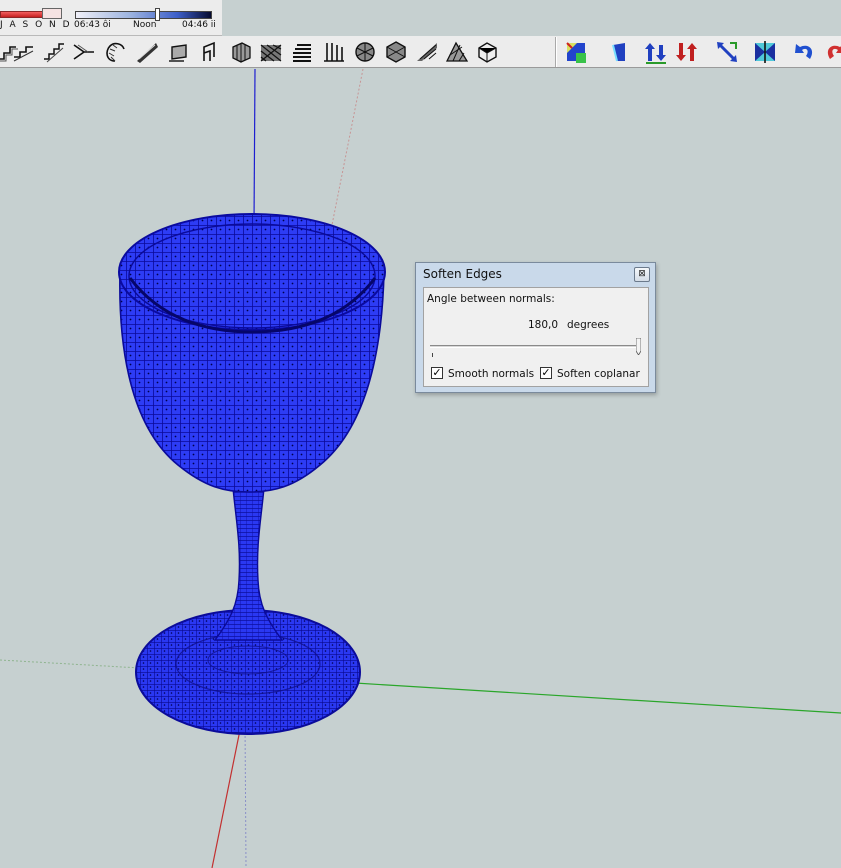 The width and height of the screenshot is (841, 868). I want to click on soften-coplanar-label: Soften coplanar, so click(598, 374).